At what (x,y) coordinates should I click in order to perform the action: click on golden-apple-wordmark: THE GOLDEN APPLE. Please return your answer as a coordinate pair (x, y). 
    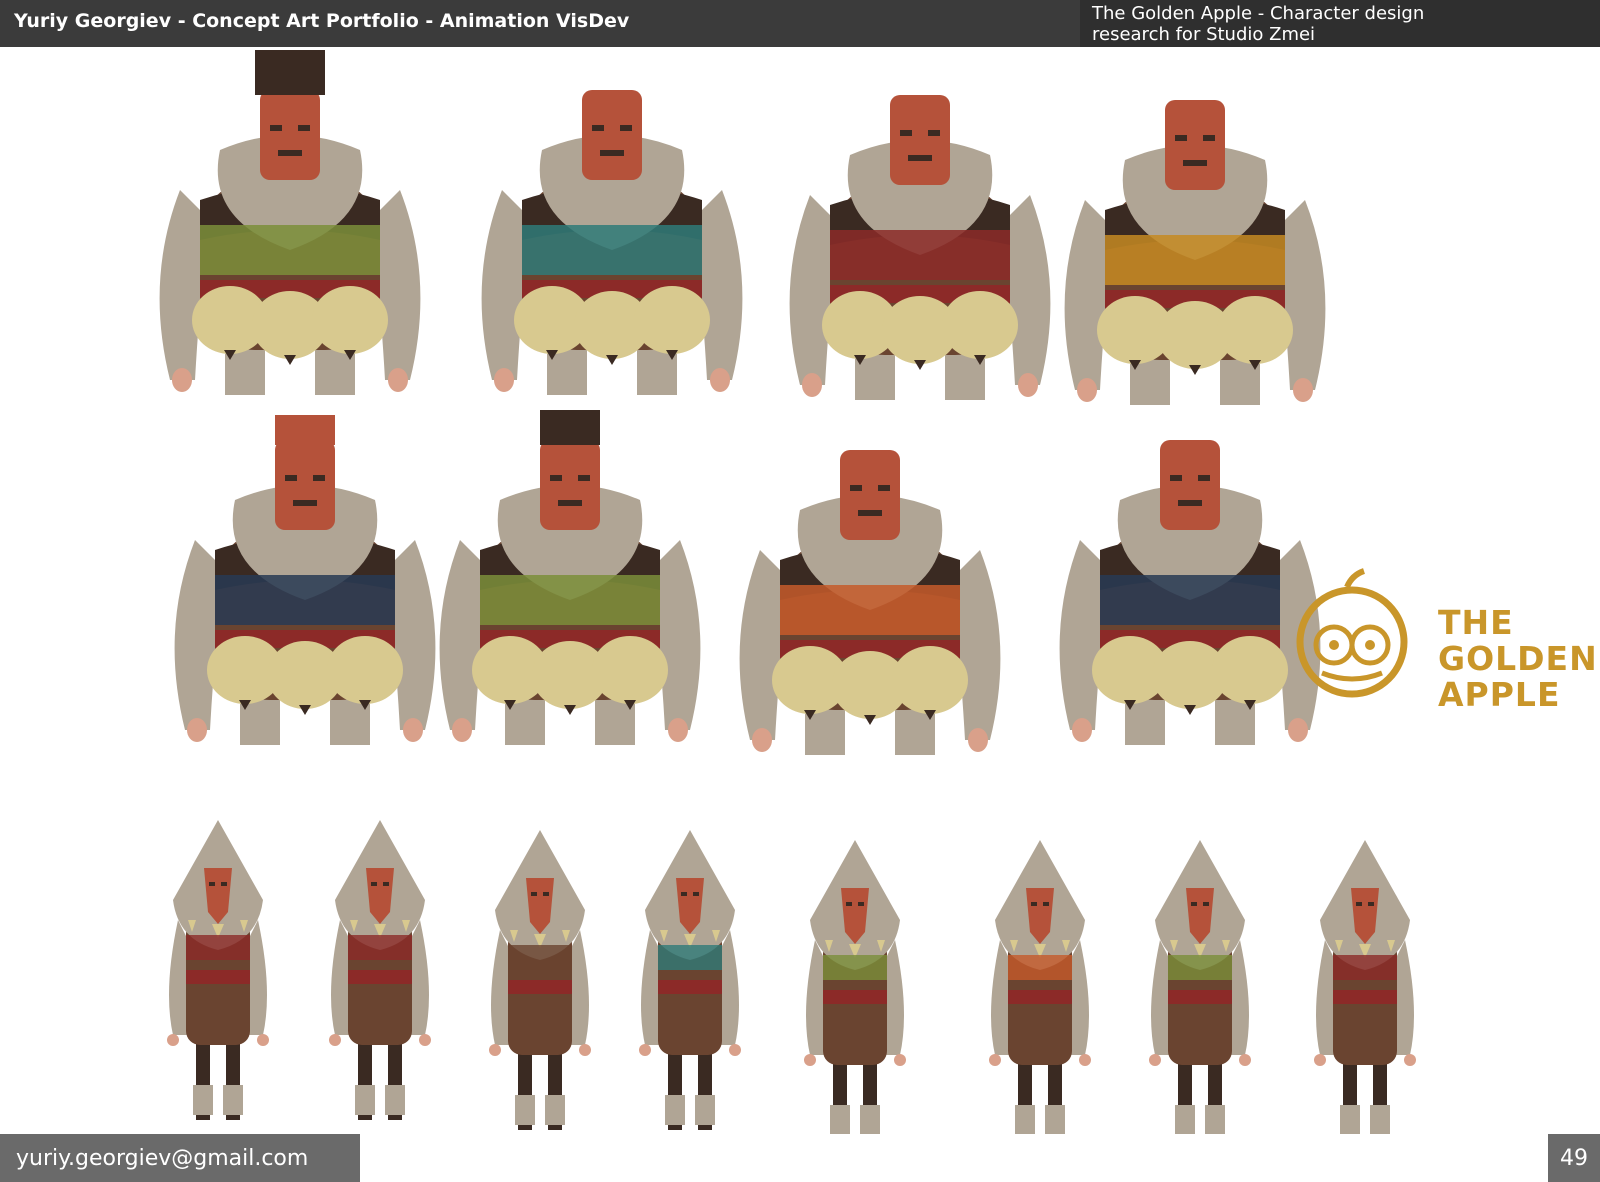
    Looking at the image, I should click on (1518, 658).